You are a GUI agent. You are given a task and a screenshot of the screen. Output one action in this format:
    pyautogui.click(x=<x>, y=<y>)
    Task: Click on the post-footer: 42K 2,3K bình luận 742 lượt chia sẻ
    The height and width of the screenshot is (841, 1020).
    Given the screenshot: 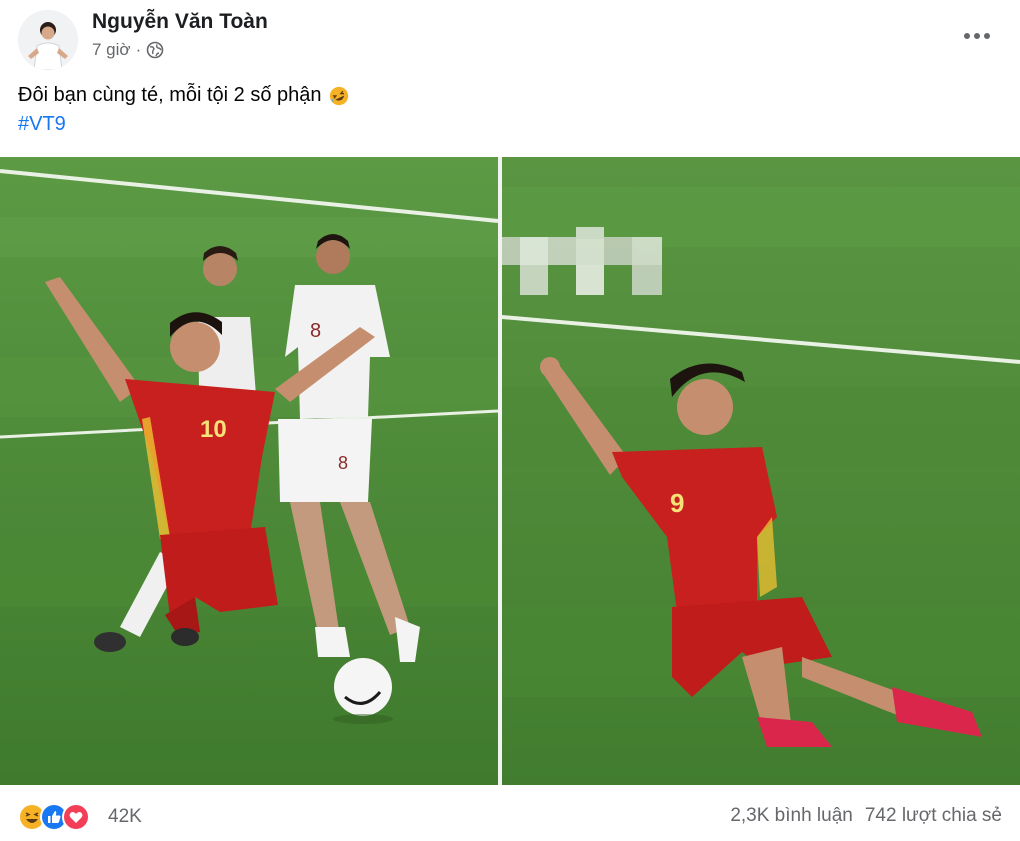 What is the action you would take?
    pyautogui.click(x=510, y=818)
    